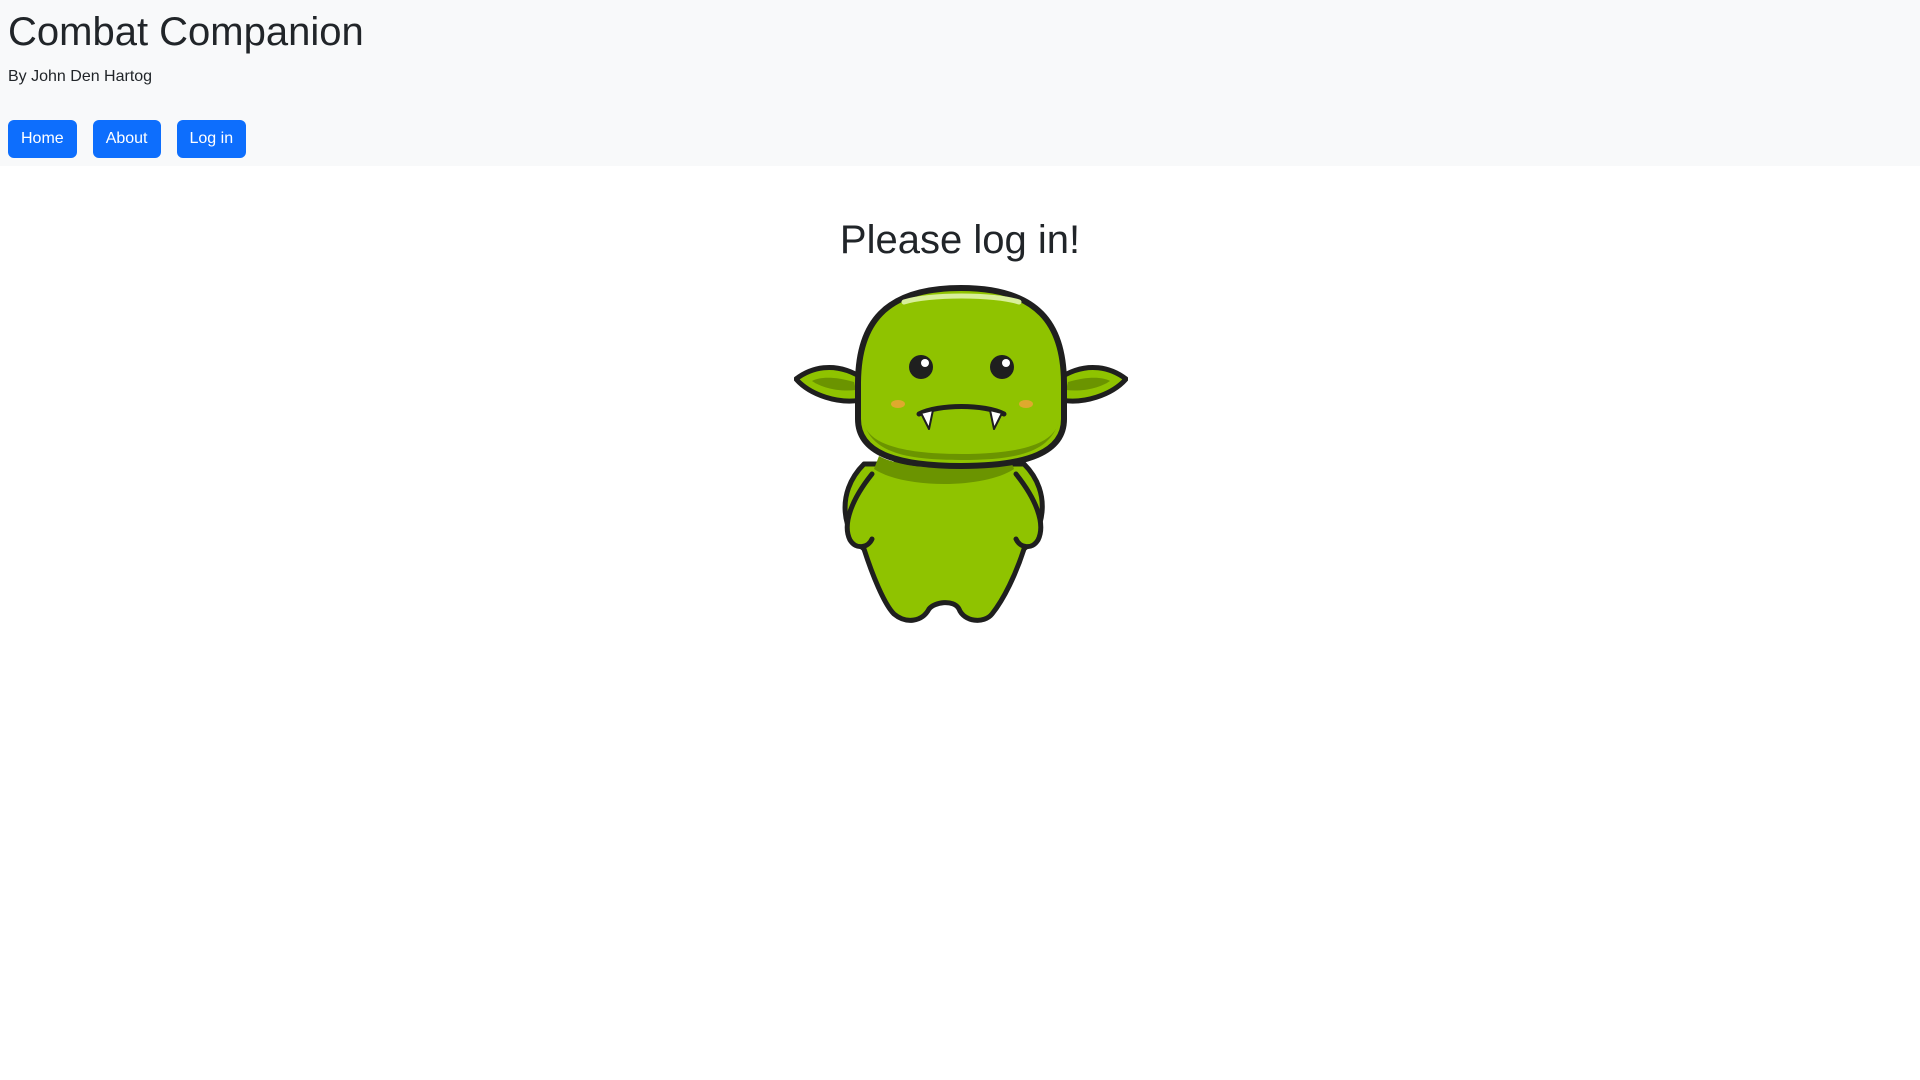  What do you see at coordinates (960, 240) in the screenshot?
I see `login-prompt-heading: Please log in!` at bounding box center [960, 240].